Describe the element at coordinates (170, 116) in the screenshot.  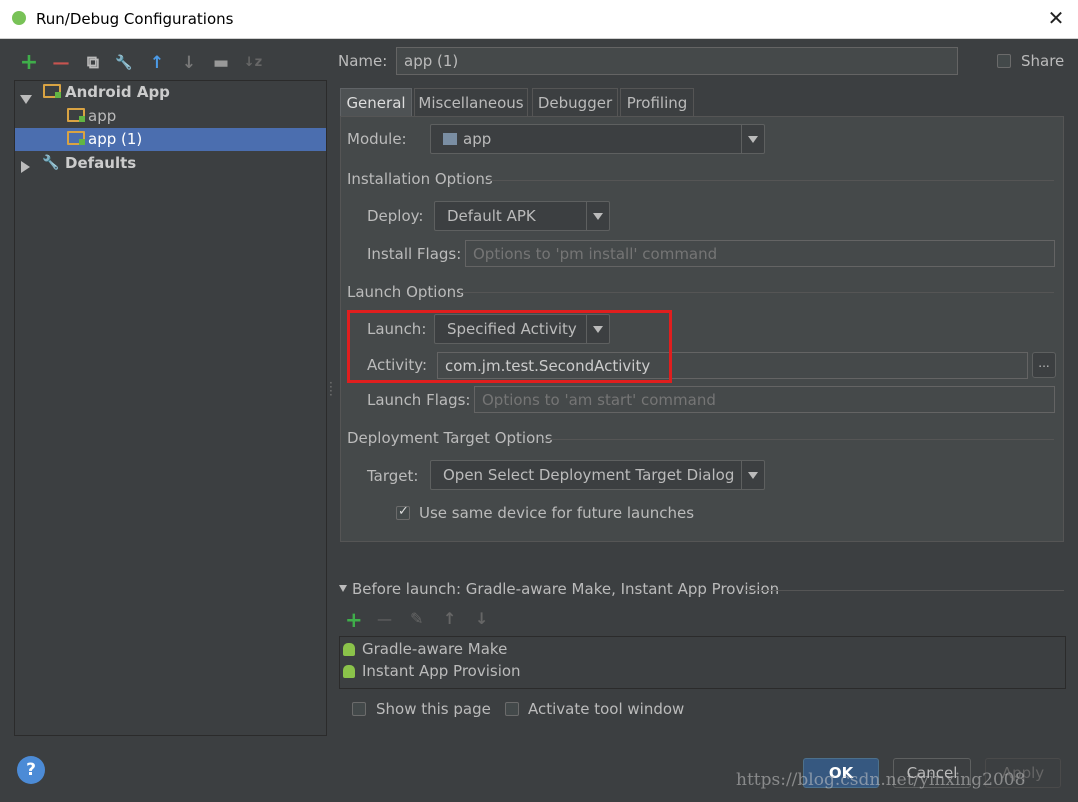
I see `tree-item-app: app` at that location.